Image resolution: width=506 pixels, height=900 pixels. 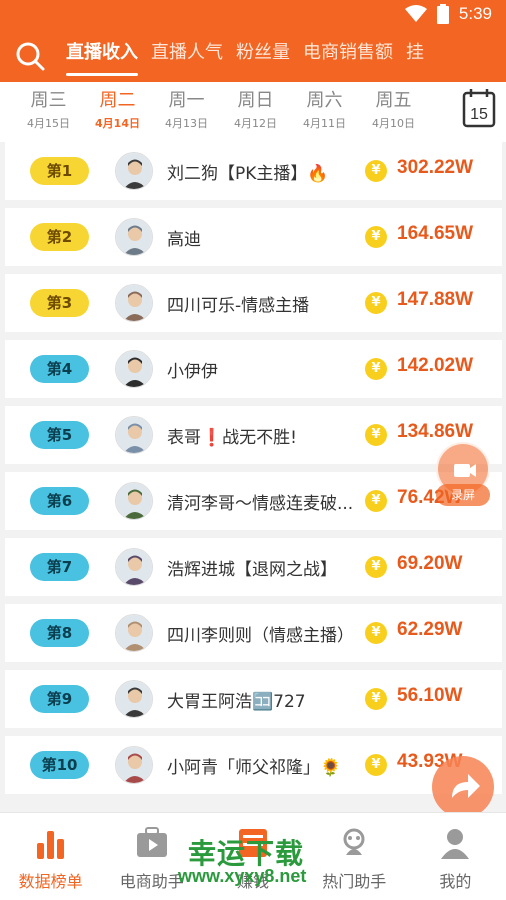 I want to click on ranking-row: 第4 小伊伊 ¥142.02W, so click(x=253, y=369).